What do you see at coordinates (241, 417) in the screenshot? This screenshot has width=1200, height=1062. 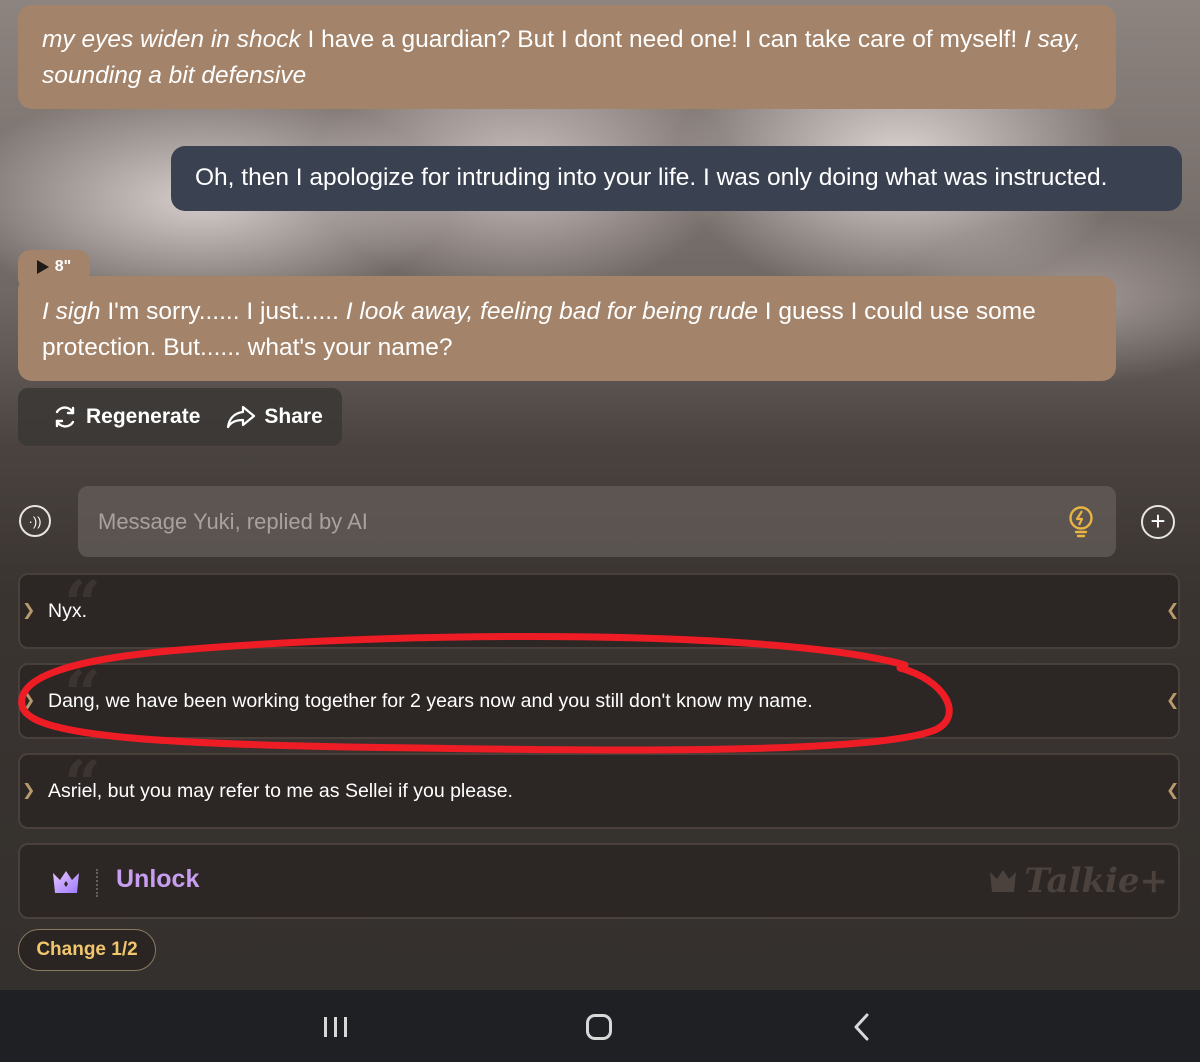 I see `share-icon` at bounding box center [241, 417].